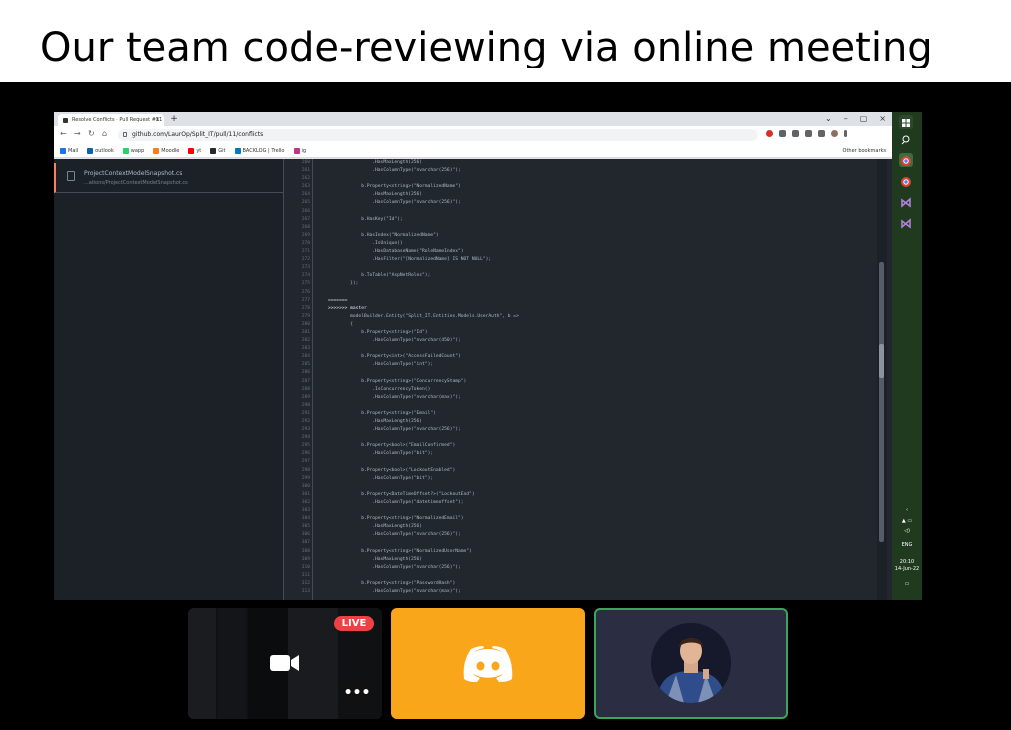  Describe the element at coordinates (821, 133) in the screenshot. I see `sidebar-icon` at that location.